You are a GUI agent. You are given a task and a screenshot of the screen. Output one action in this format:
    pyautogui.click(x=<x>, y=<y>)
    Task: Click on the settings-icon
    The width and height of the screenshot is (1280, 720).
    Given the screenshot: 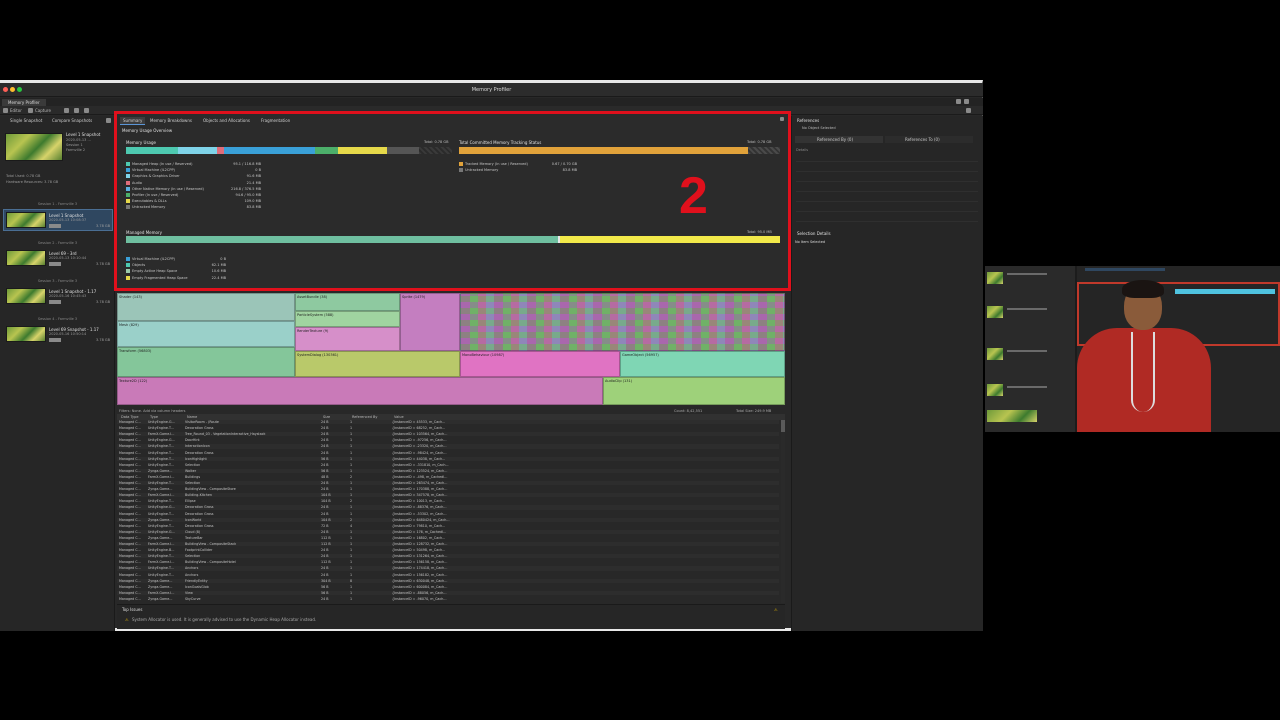 What is the action you would take?
    pyautogui.click(x=968, y=110)
    